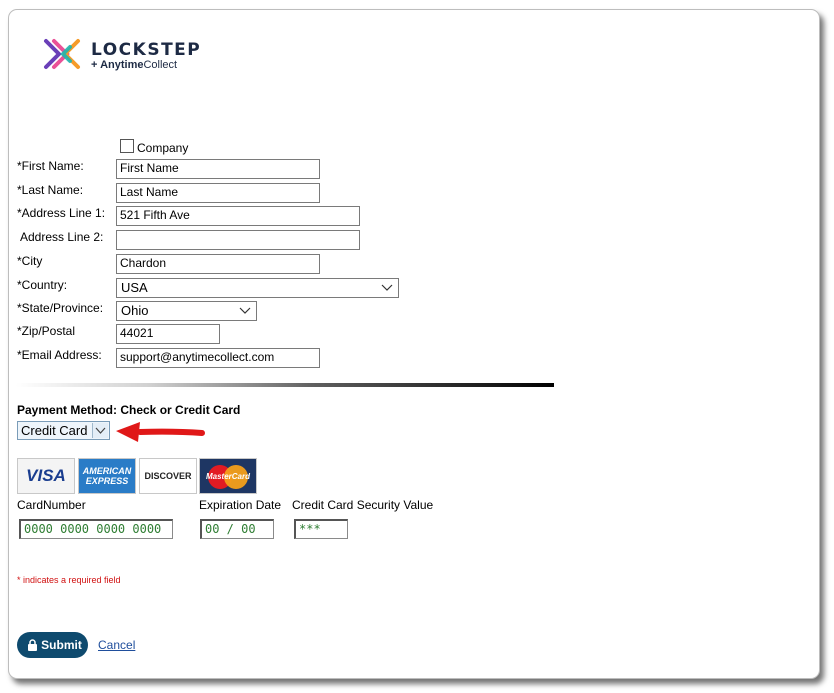 This screenshot has width=834, height=693. What do you see at coordinates (134, 287) in the screenshot?
I see `country-select-value: USA` at bounding box center [134, 287].